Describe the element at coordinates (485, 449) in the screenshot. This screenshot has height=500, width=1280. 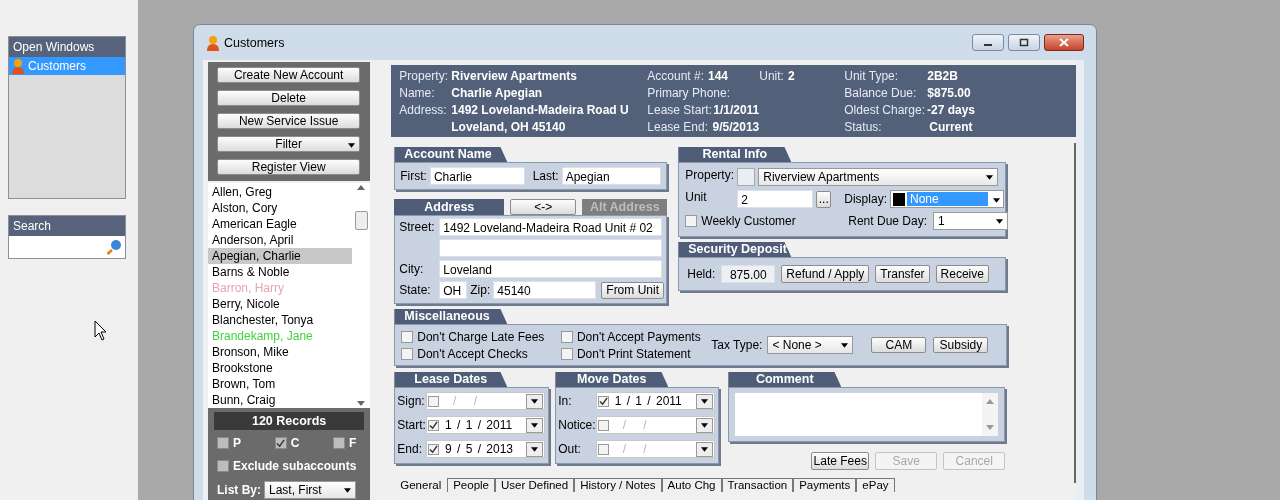
I see `date-picker: 9 / 5 / 2013` at that location.